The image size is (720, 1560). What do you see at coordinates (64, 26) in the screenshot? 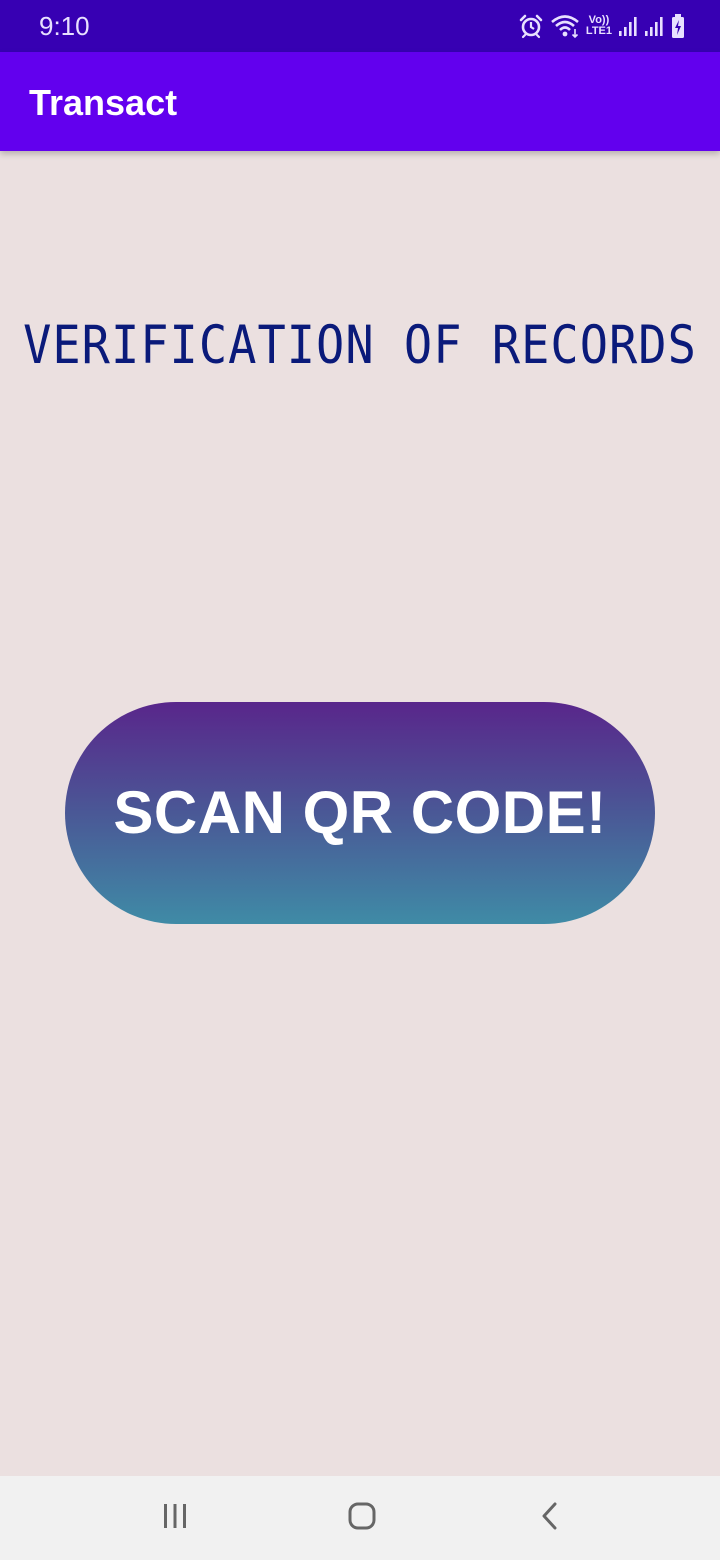
I see `status-time: 9:10` at bounding box center [64, 26].